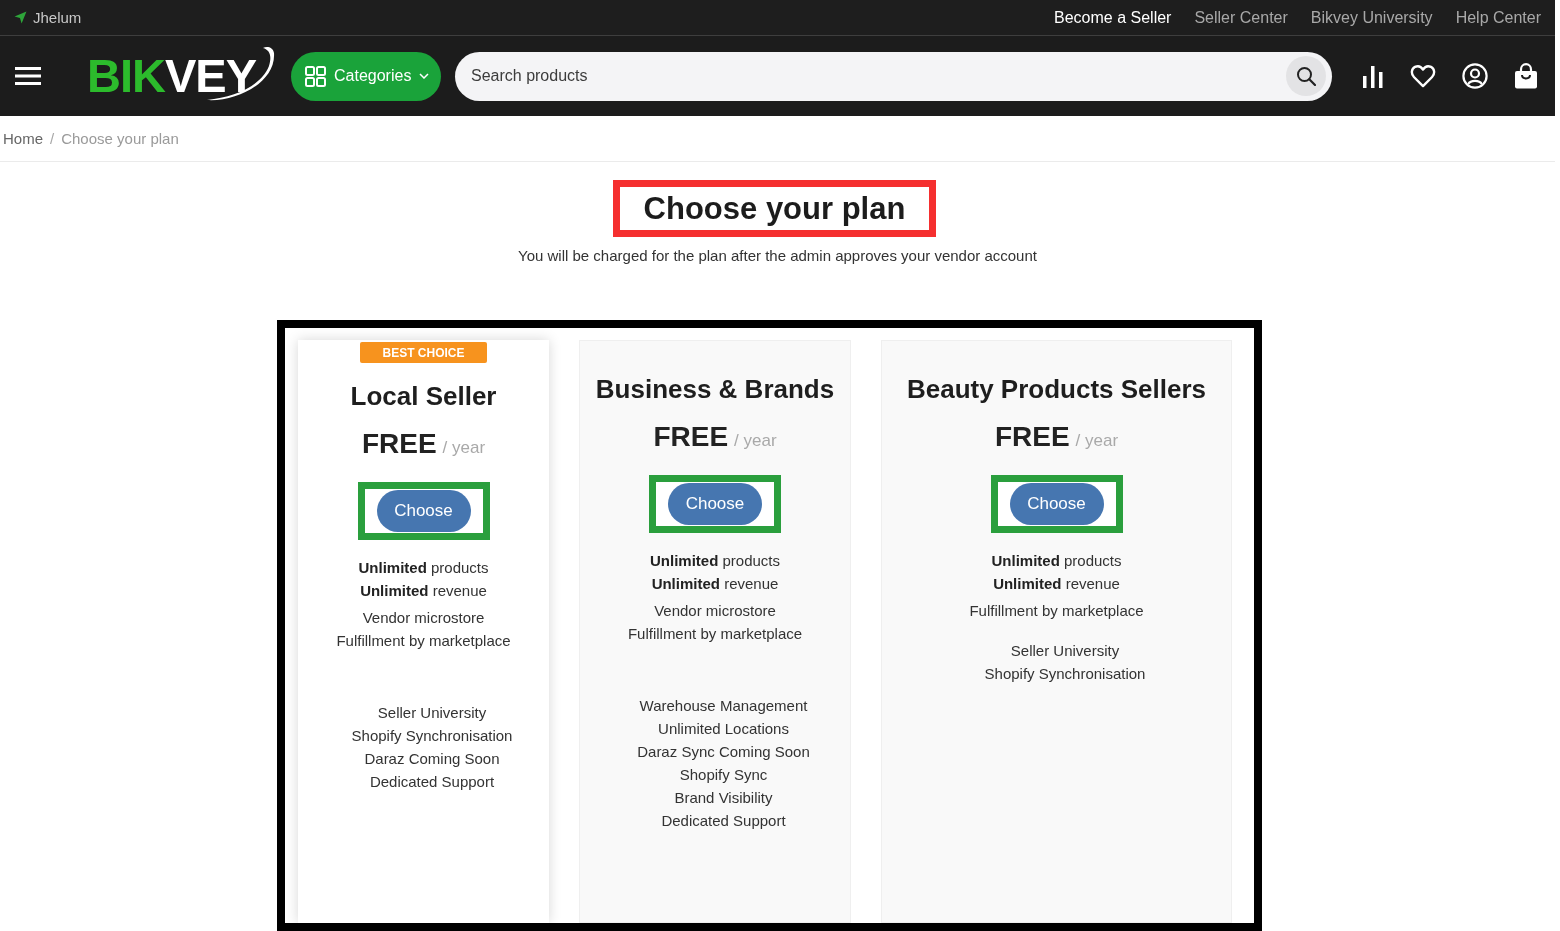 This screenshot has height=931, width=1560. I want to click on page-subtitle: You will be charged for the plan after the admin approves your vendor account, so click(777, 256).